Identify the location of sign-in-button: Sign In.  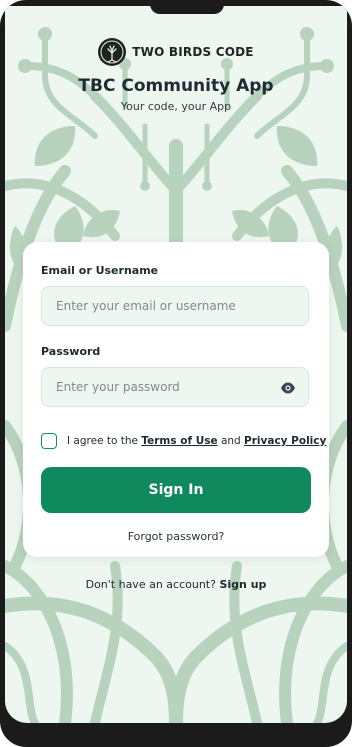
(176, 490).